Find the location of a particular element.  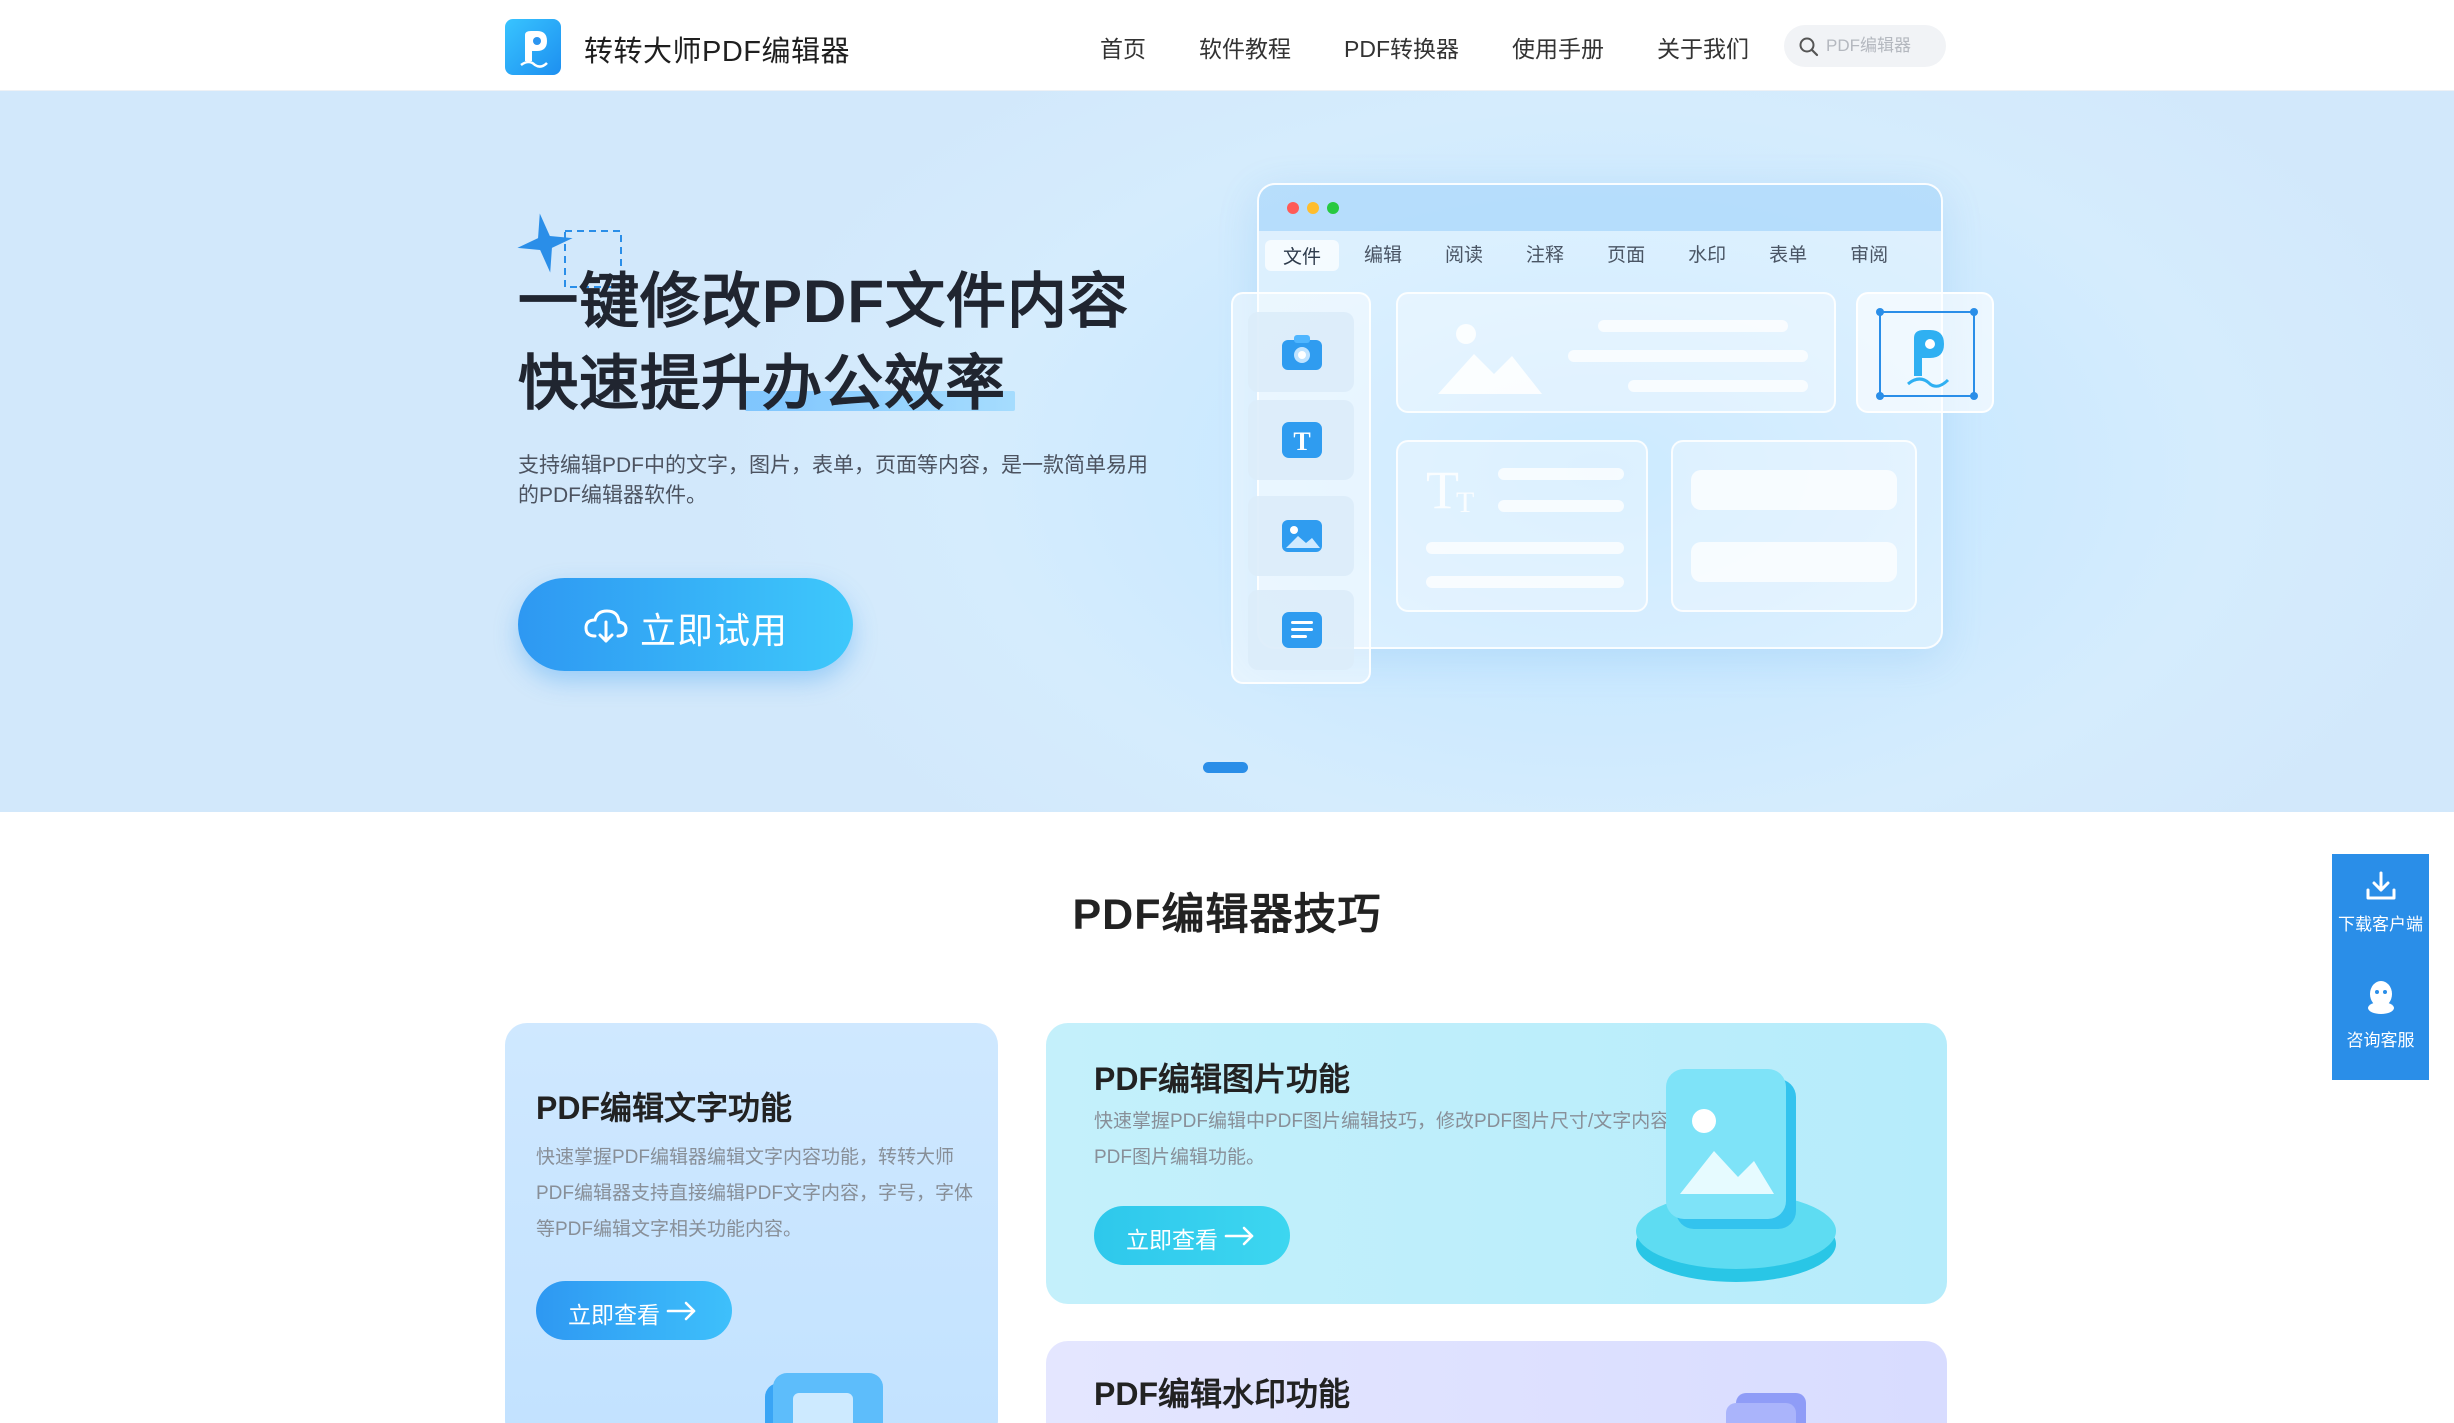

list-tool-tile is located at coordinates (1301, 630).